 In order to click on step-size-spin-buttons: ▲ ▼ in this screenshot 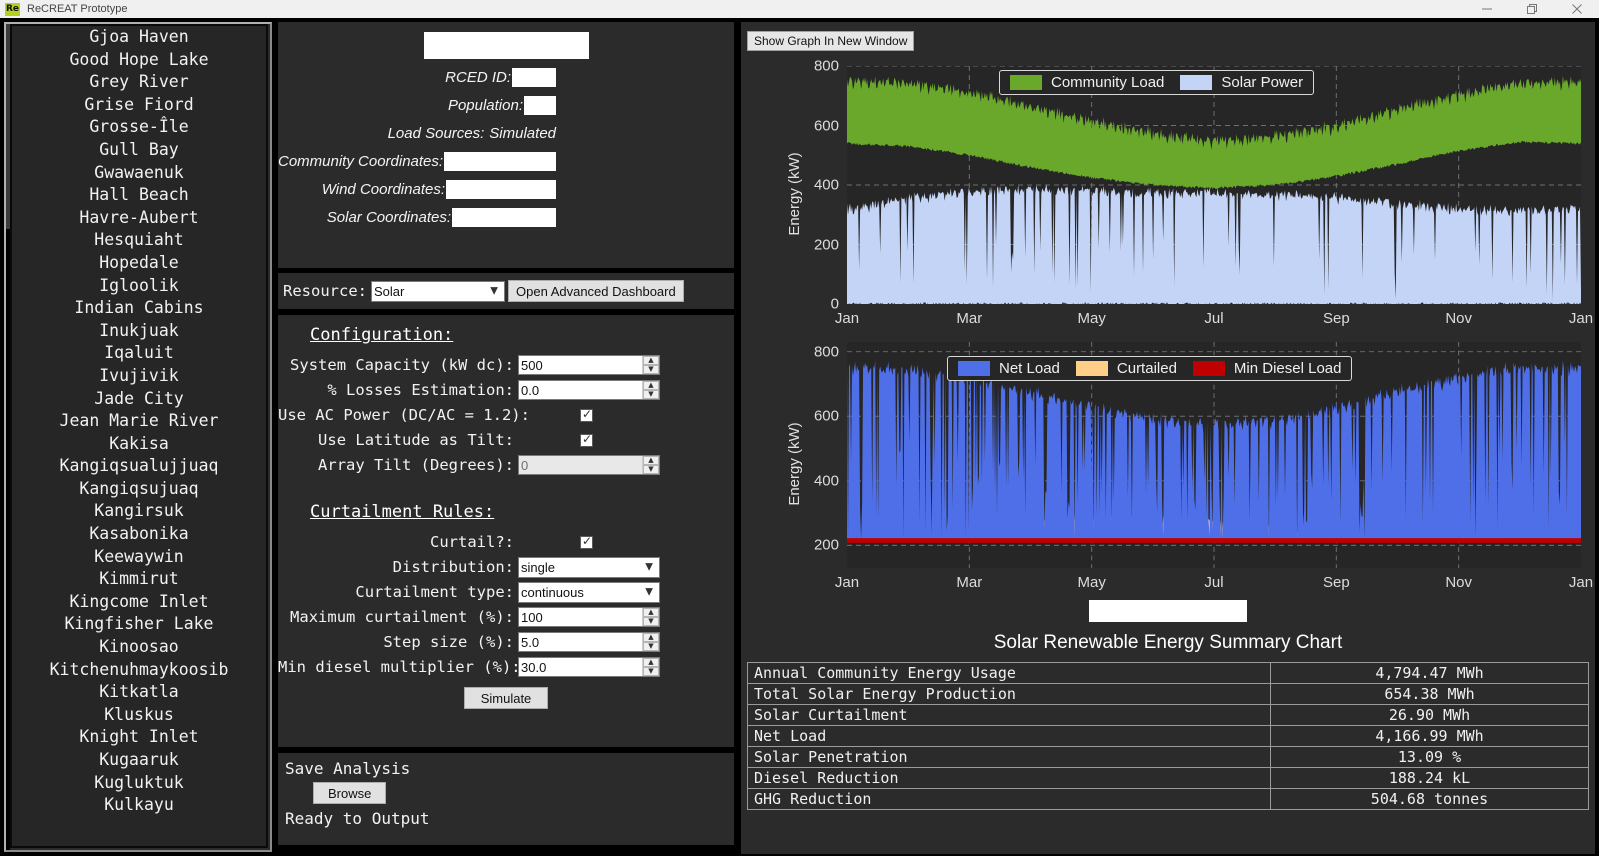, I will do `click(650, 642)`.